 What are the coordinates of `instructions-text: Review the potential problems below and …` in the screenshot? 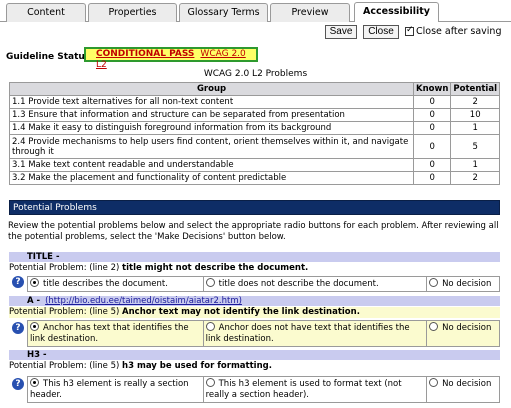 It's located at (253, 231).